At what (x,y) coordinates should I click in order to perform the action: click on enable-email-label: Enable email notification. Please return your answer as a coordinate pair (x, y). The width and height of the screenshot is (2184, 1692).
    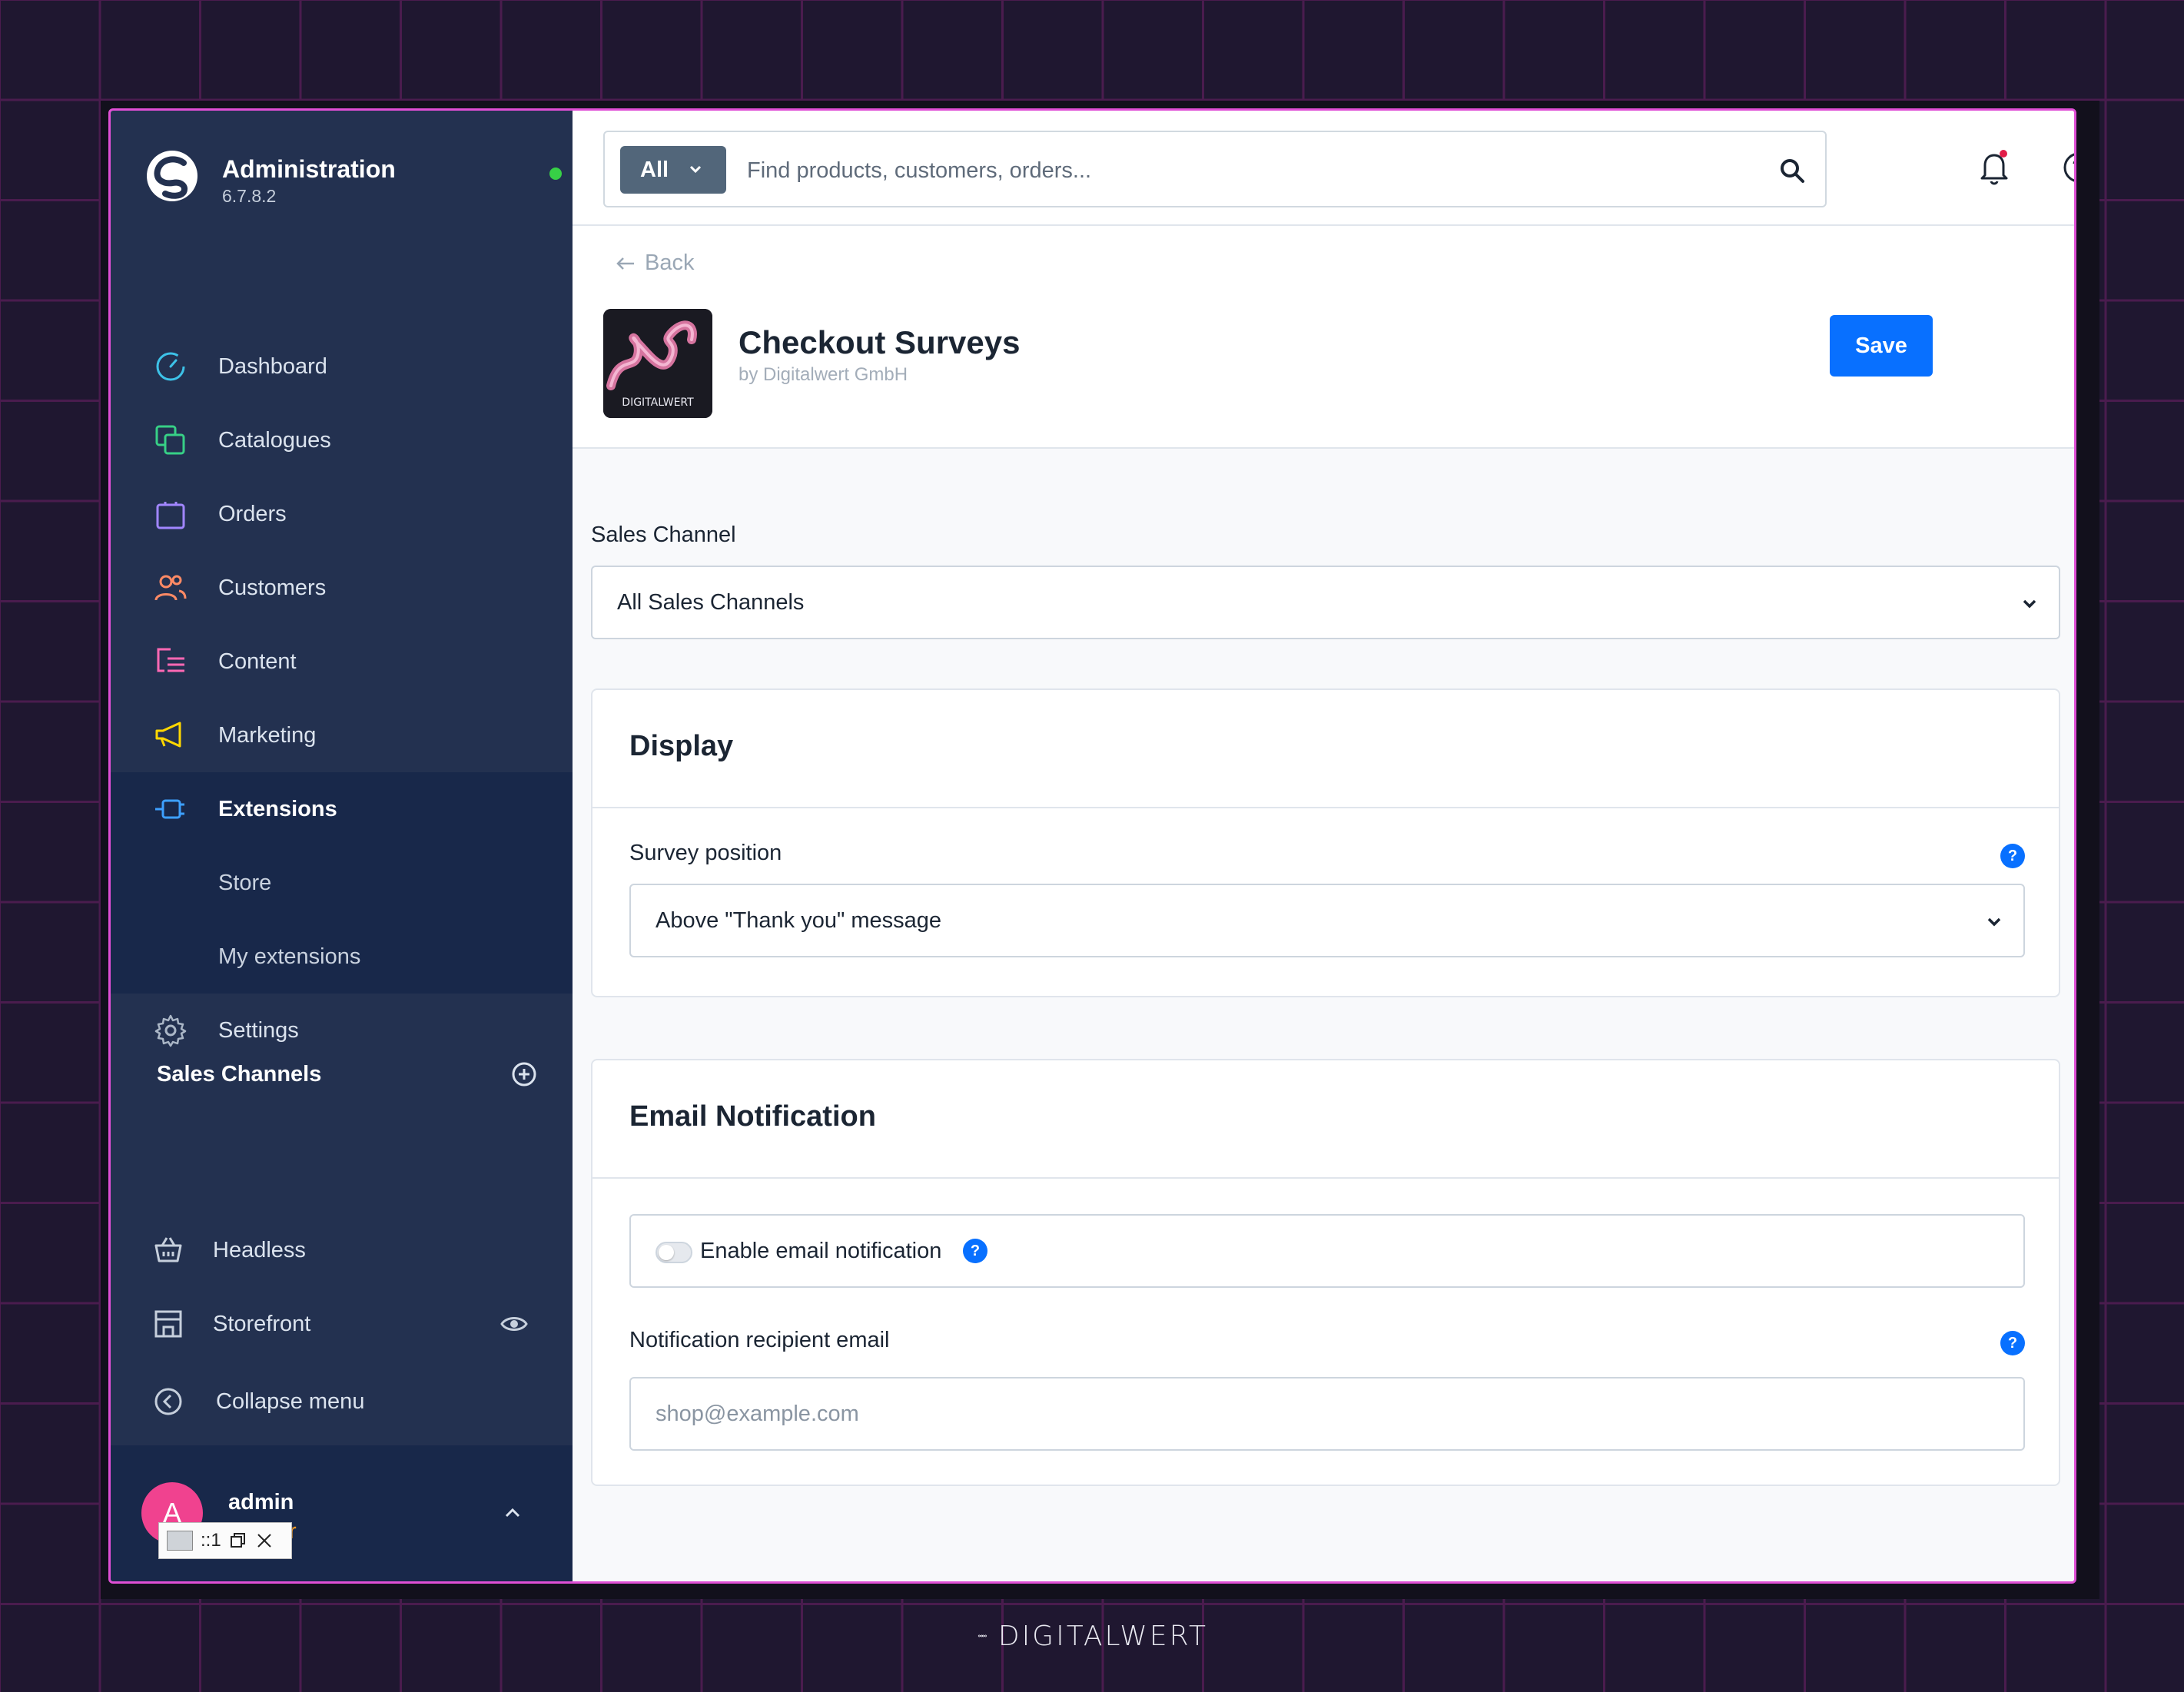
    Looking at the image, I should click on (821, 1251).